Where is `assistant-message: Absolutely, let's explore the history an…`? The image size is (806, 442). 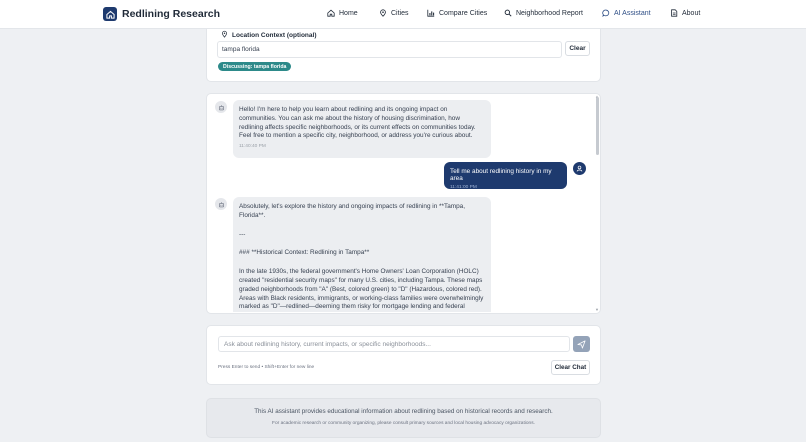 assistant-message: Absolutely, let's explore the history an… is located at coordinates (362, 254).